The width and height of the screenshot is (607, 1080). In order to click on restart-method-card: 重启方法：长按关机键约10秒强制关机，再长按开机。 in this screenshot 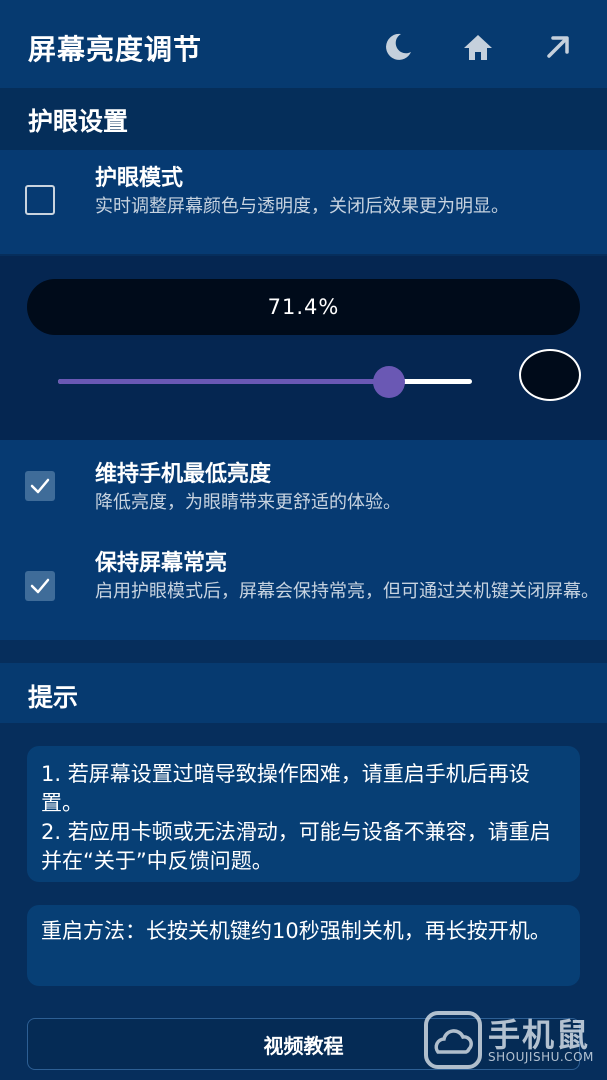, I will do `click(303, 945)`.